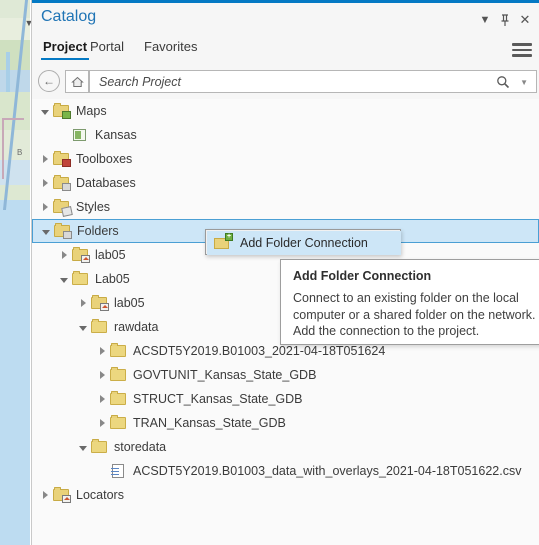 The width and height of the screenshot is (539, 545). Describe the element at coordinates (91, 111) in the screenshot. I see `tree-item-label: Maps` at that location.